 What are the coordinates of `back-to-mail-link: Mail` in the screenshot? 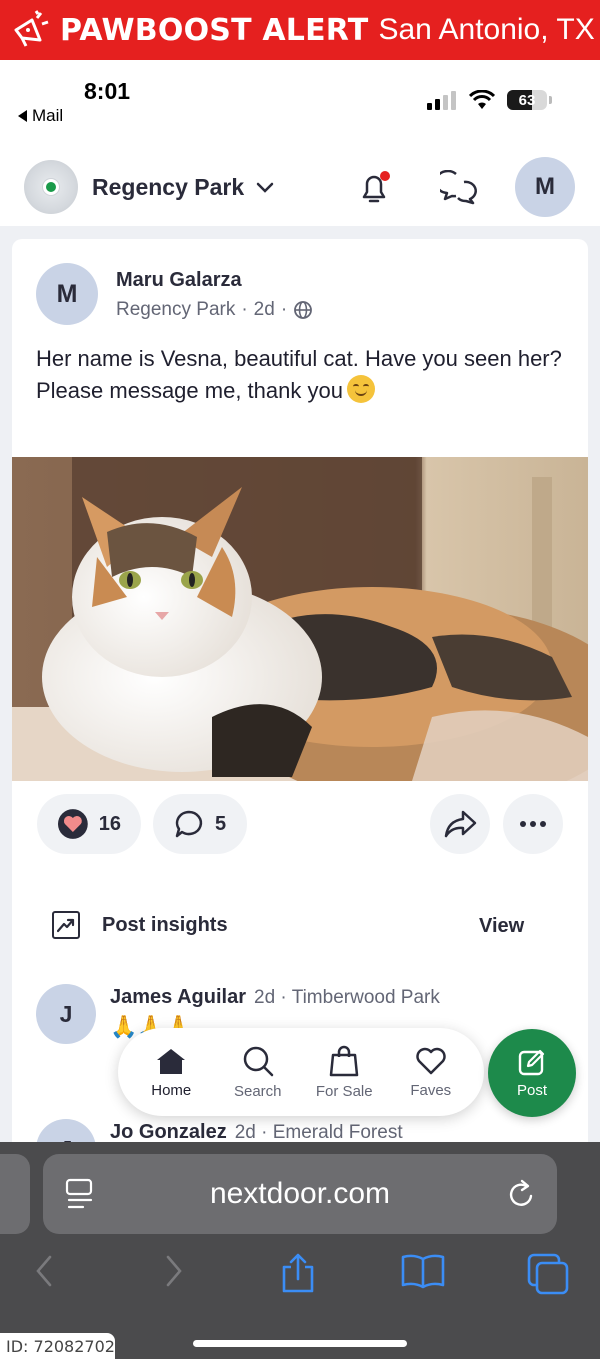 It's located at (40, 116).